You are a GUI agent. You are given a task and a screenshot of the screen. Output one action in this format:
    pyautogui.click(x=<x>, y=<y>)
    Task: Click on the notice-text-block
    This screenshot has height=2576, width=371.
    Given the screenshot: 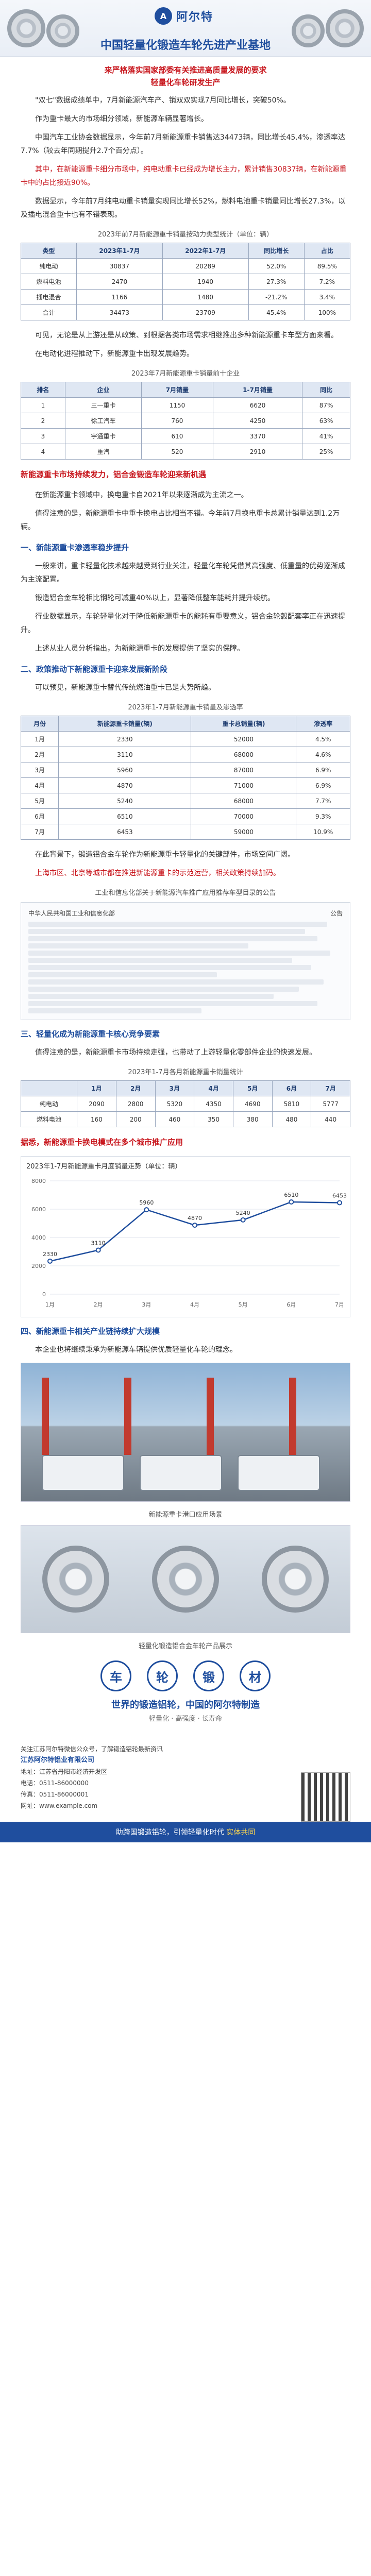 What is the action you would take?
    pyautogui.click(x=185, y=967)
    